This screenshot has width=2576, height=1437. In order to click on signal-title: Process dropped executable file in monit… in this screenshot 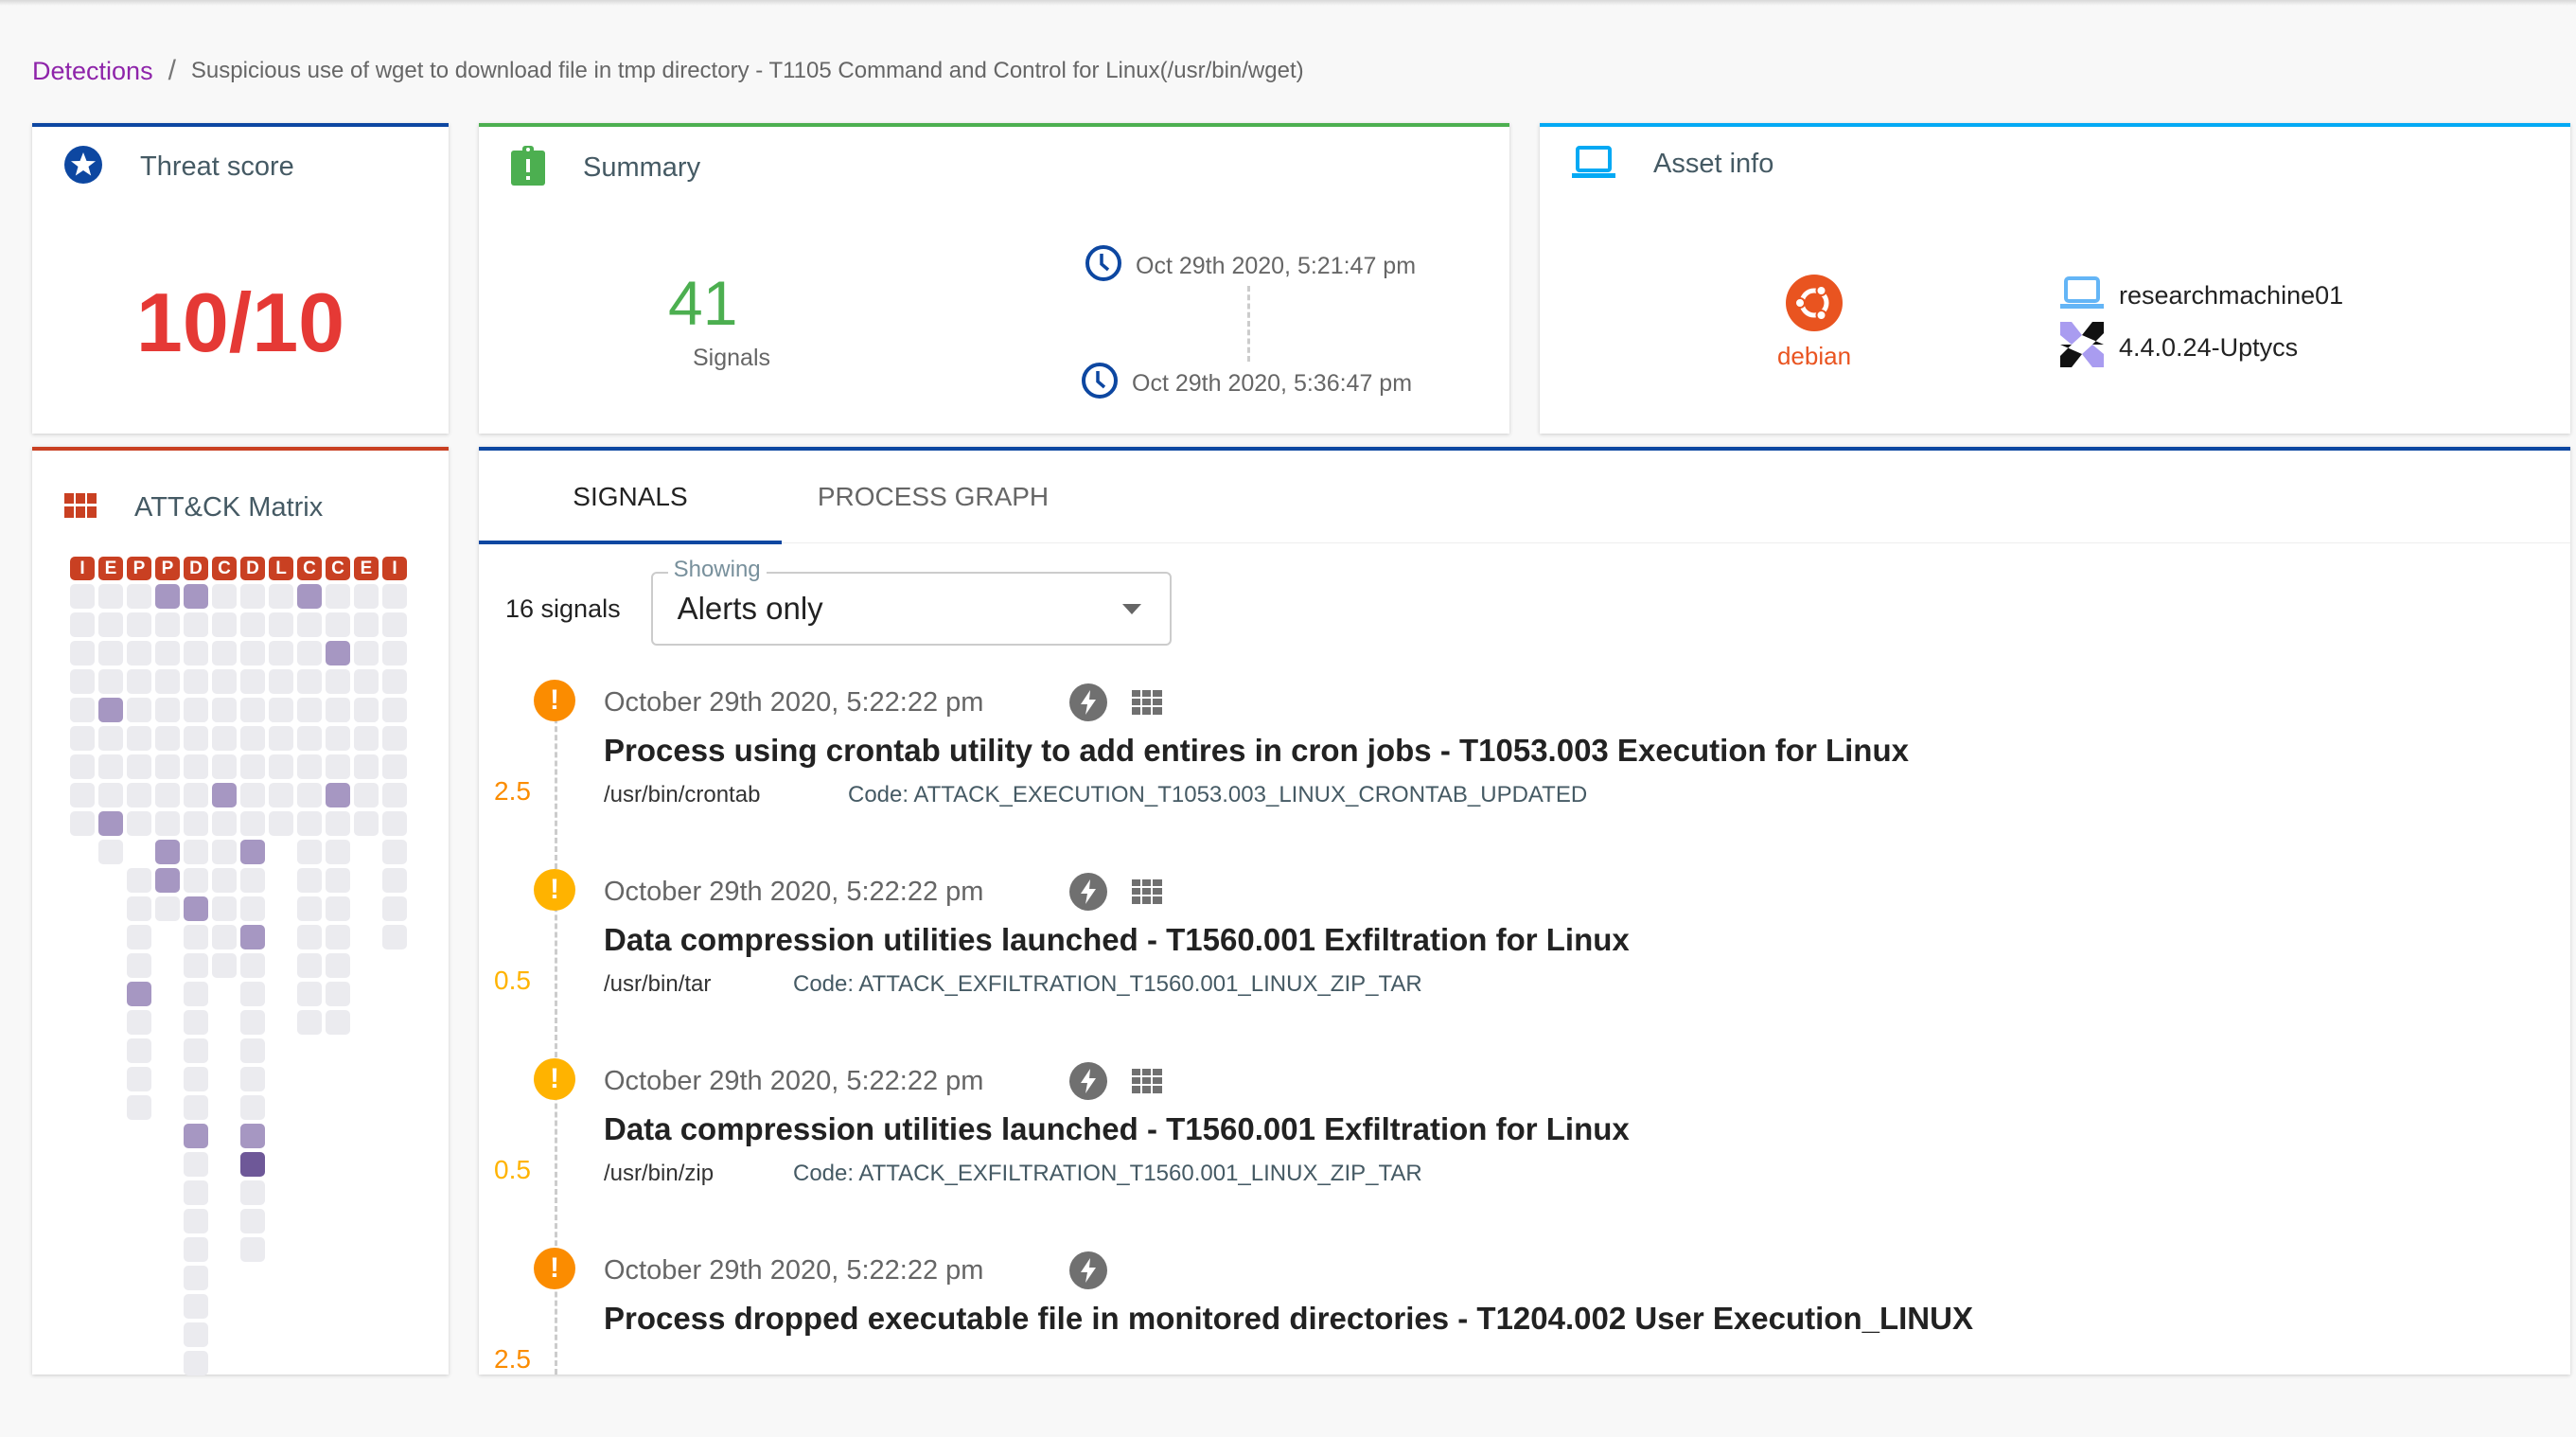, I will do `click(1288, 1319)`.